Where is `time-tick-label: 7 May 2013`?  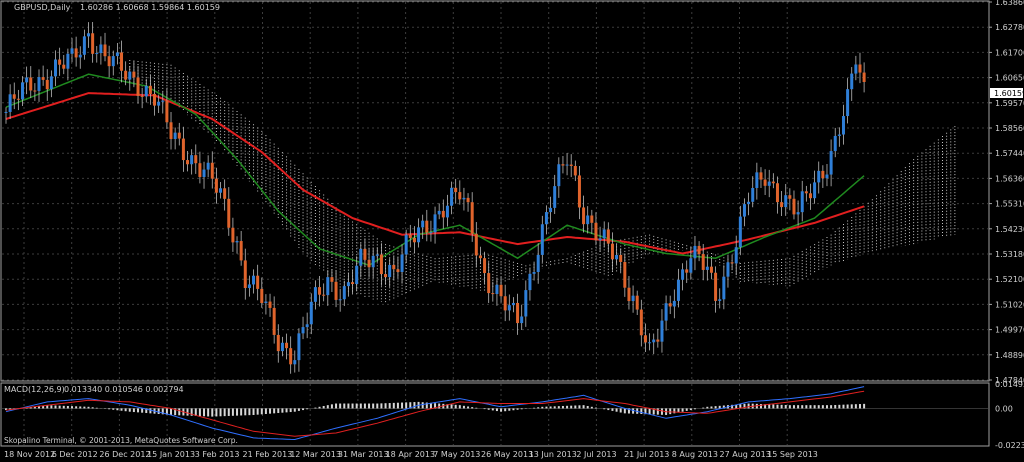
time-tick-label: 7 May 2013 is located at coordinates (456, 454).